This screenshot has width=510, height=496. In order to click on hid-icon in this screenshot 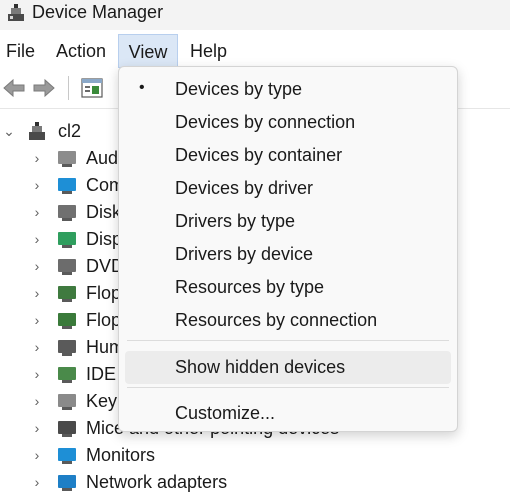, I will do `click(67, 348)`.